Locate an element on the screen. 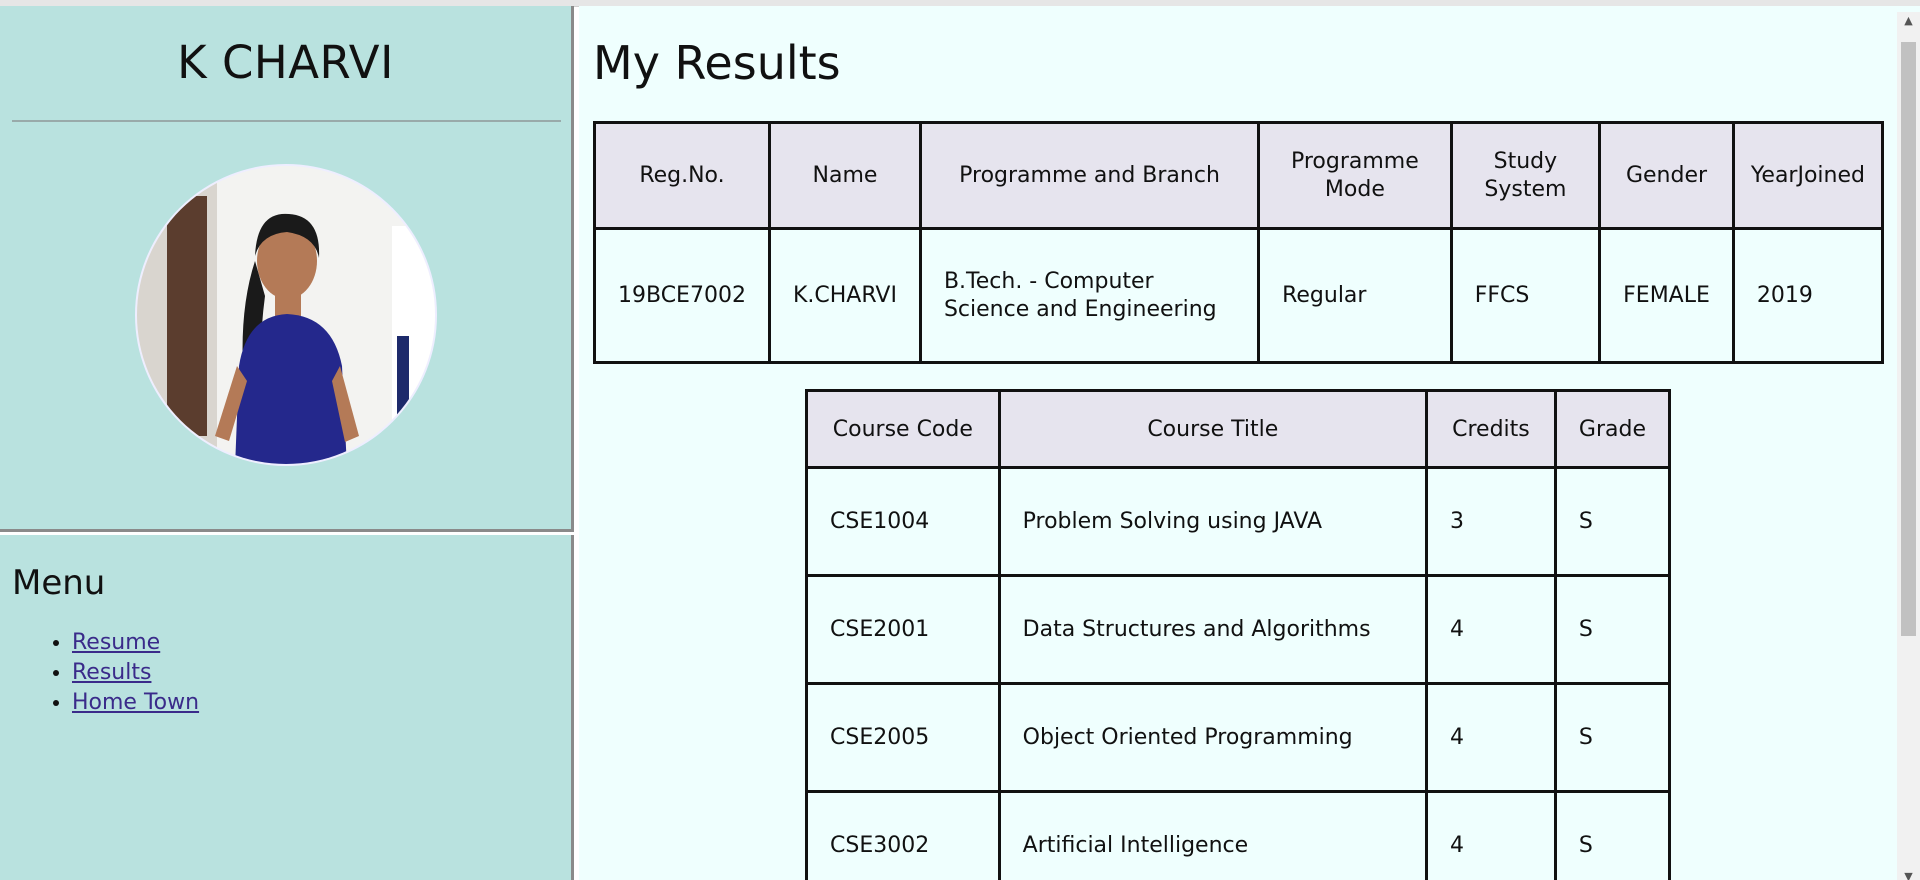 The height and width of the screenshot is (880, 1920). cell-study-system: FFCS is located at coordinates (1525, 295).